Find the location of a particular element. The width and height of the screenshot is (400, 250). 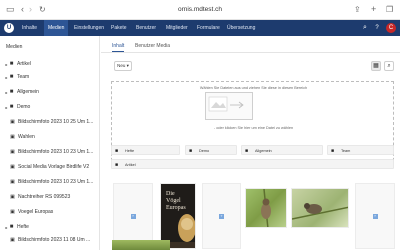

tree-item-file: ▣ Nachtreiher RS 099523 is located at coordinates (50, 197).